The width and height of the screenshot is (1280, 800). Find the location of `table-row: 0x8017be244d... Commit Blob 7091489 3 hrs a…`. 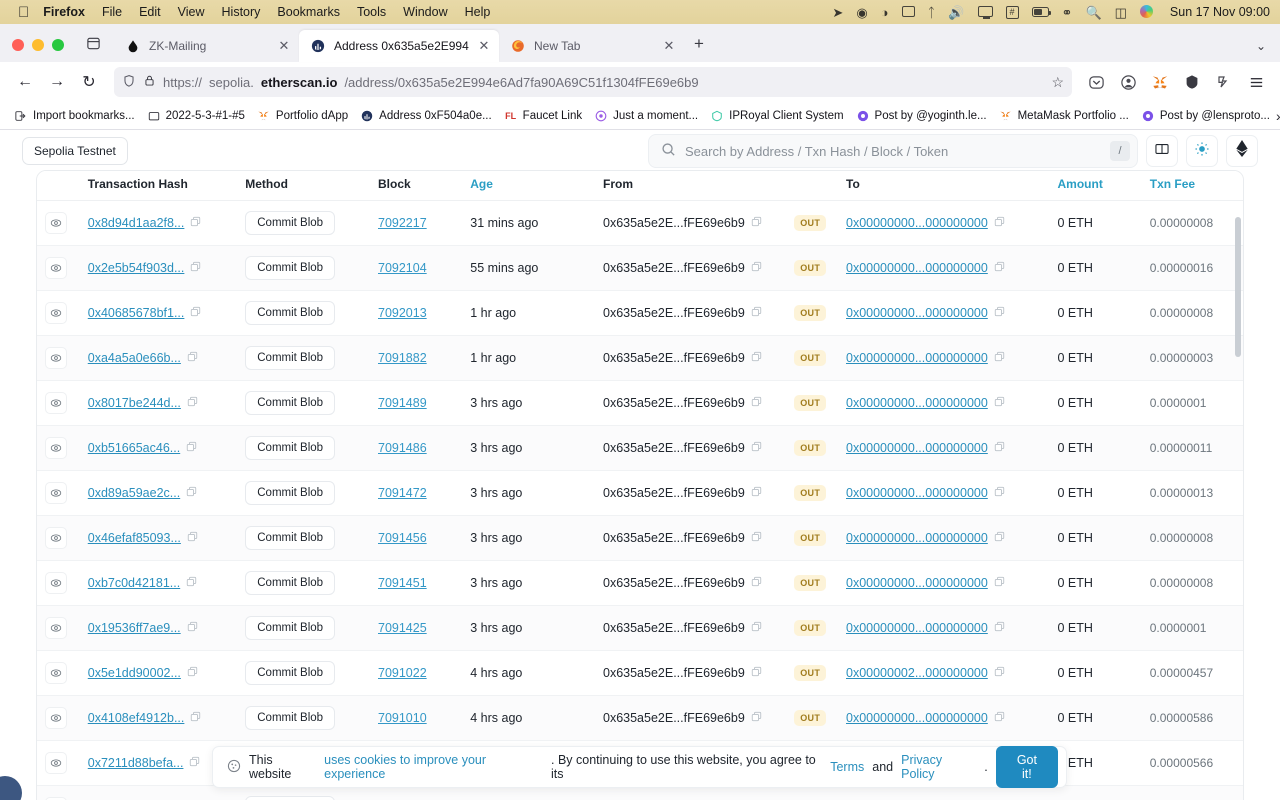

table-row: 0x8017be244d... Commit Blob 7091489 3 hrs a… is located at coordinates (640, 403).